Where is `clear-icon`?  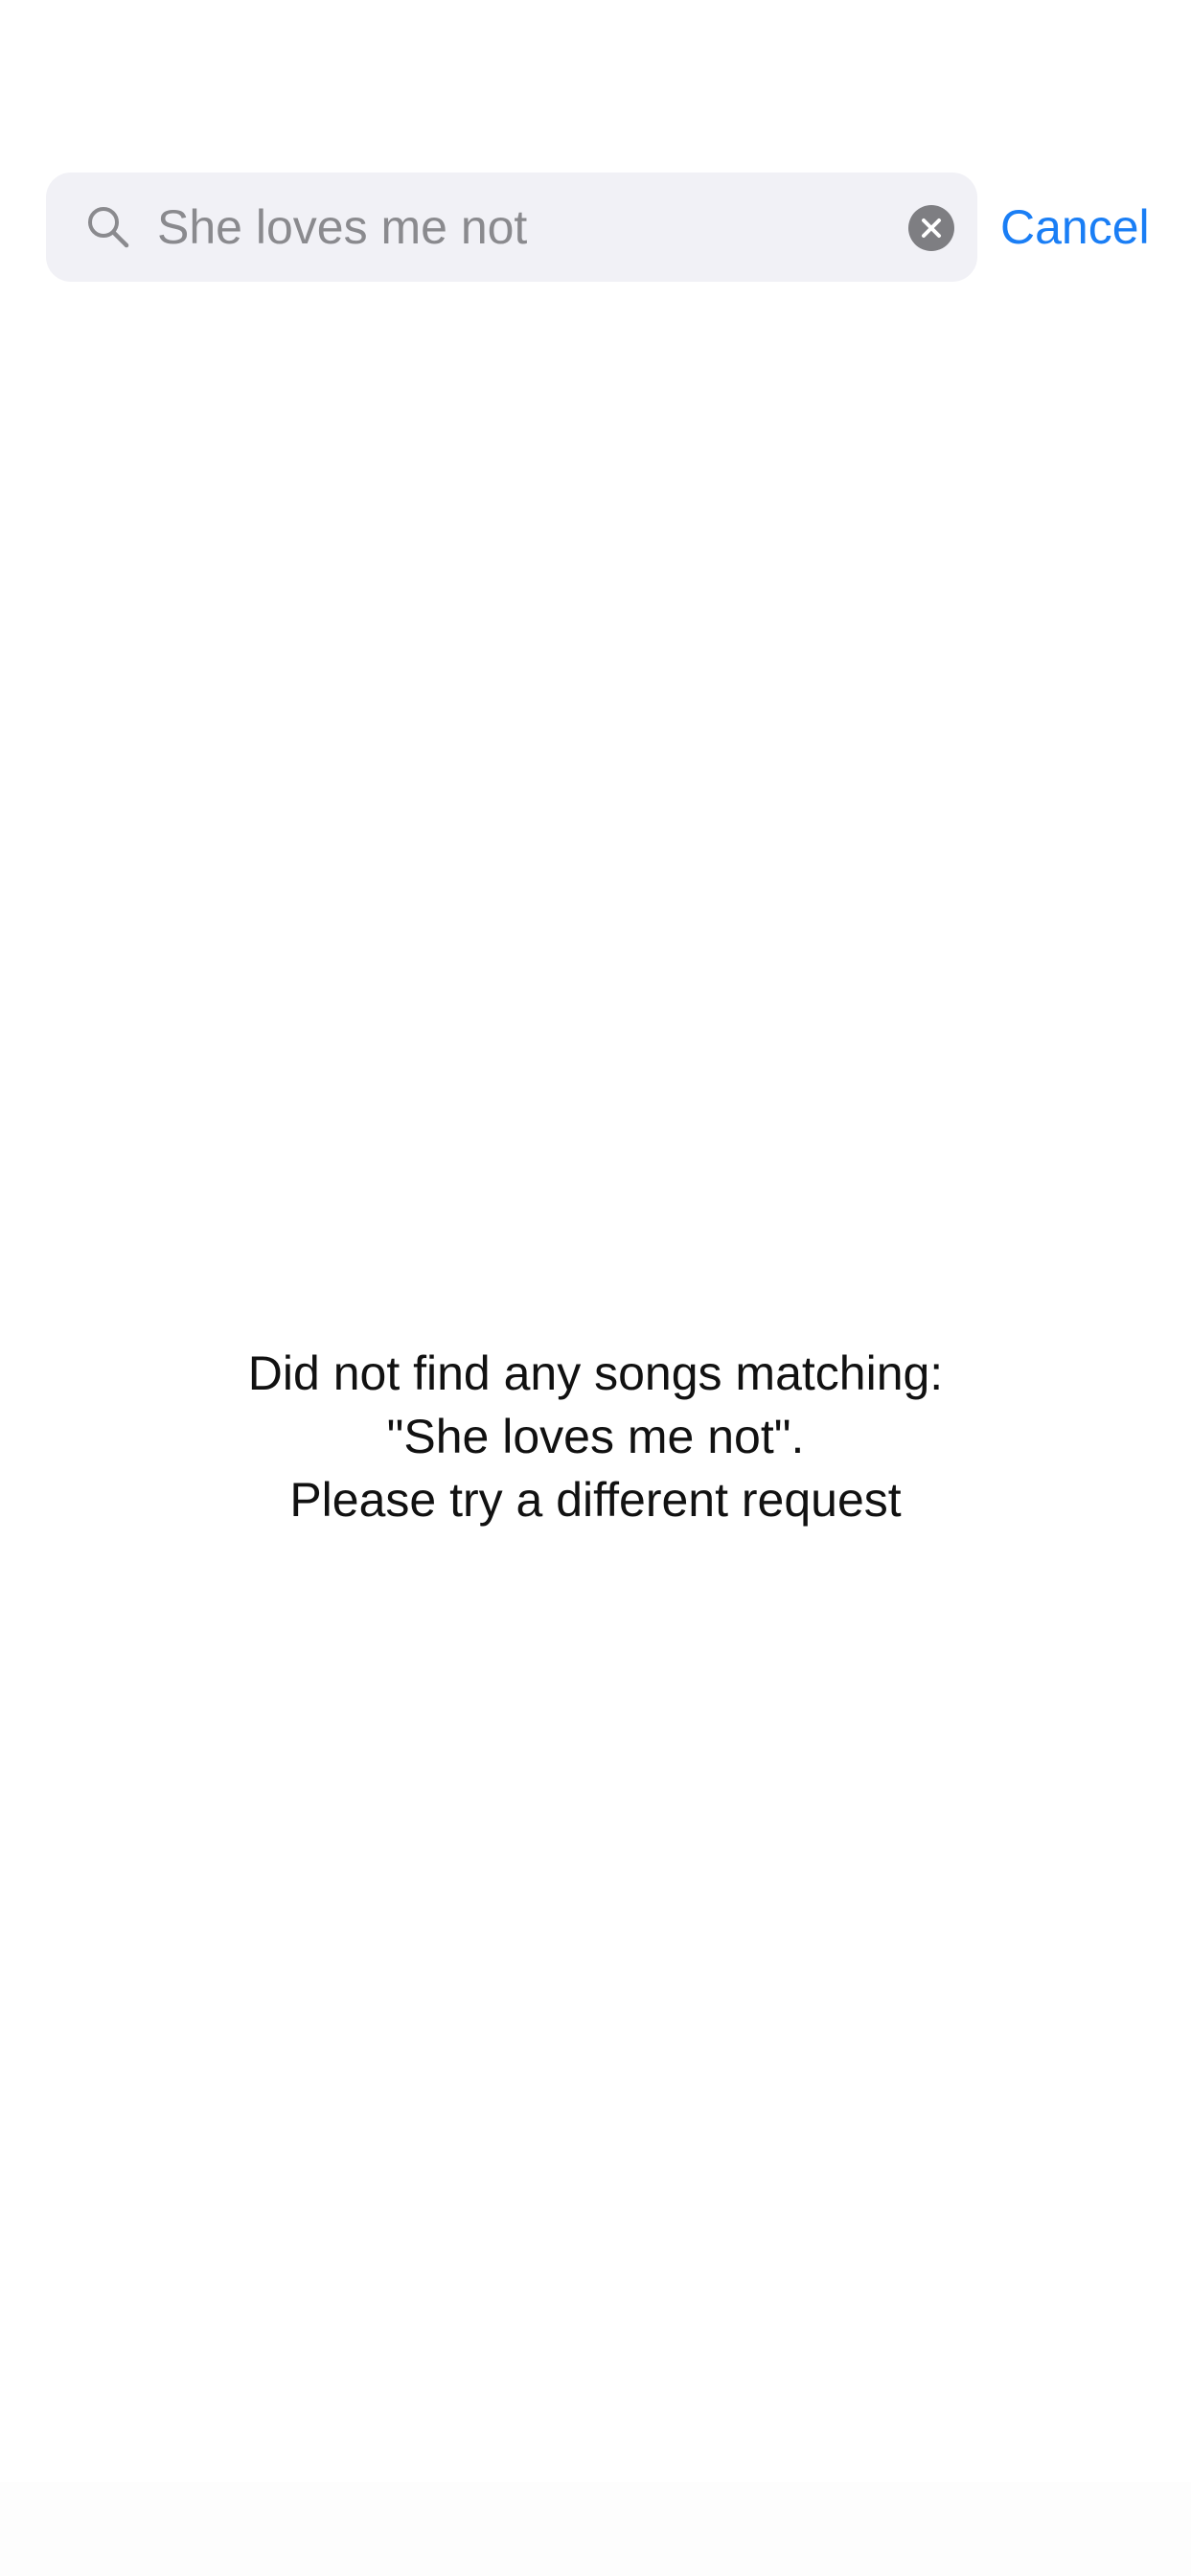 clear-icon is located at coordinates (931, 228).